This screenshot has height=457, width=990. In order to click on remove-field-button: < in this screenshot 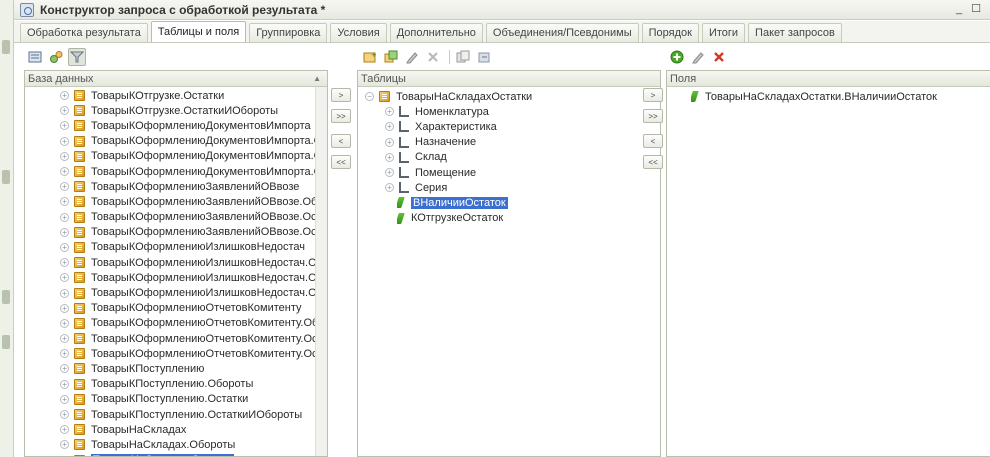, I will do `click(653, 141)`.